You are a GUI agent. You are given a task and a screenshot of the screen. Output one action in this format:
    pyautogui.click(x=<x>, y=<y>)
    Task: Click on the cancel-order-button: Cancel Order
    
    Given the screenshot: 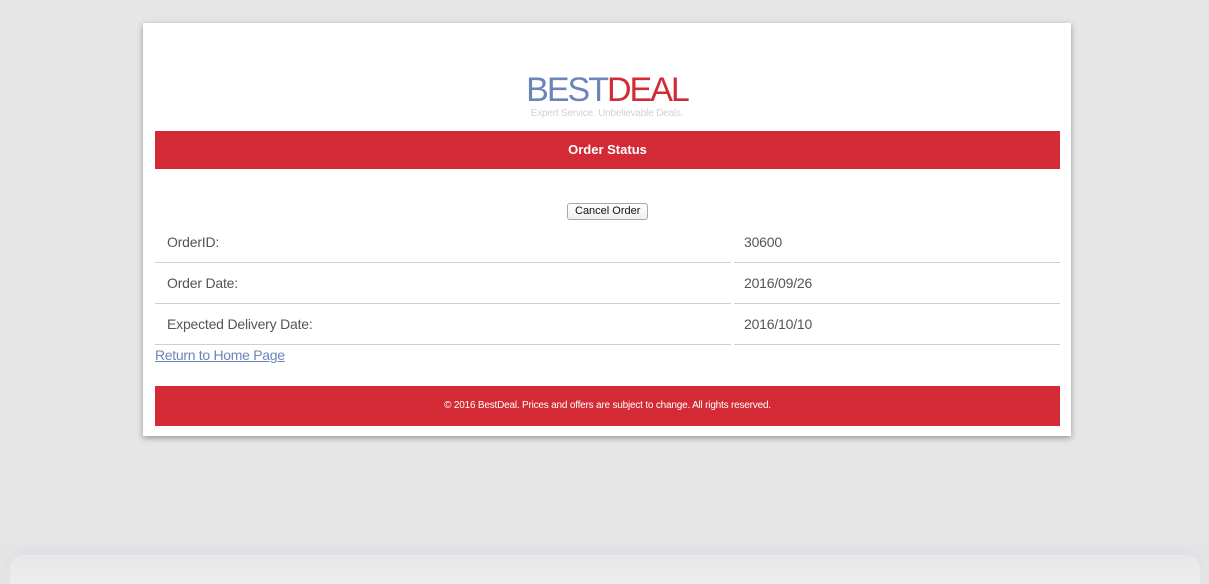 What is the action you would take?
    pyautogui.click(x=608, y=211)
    